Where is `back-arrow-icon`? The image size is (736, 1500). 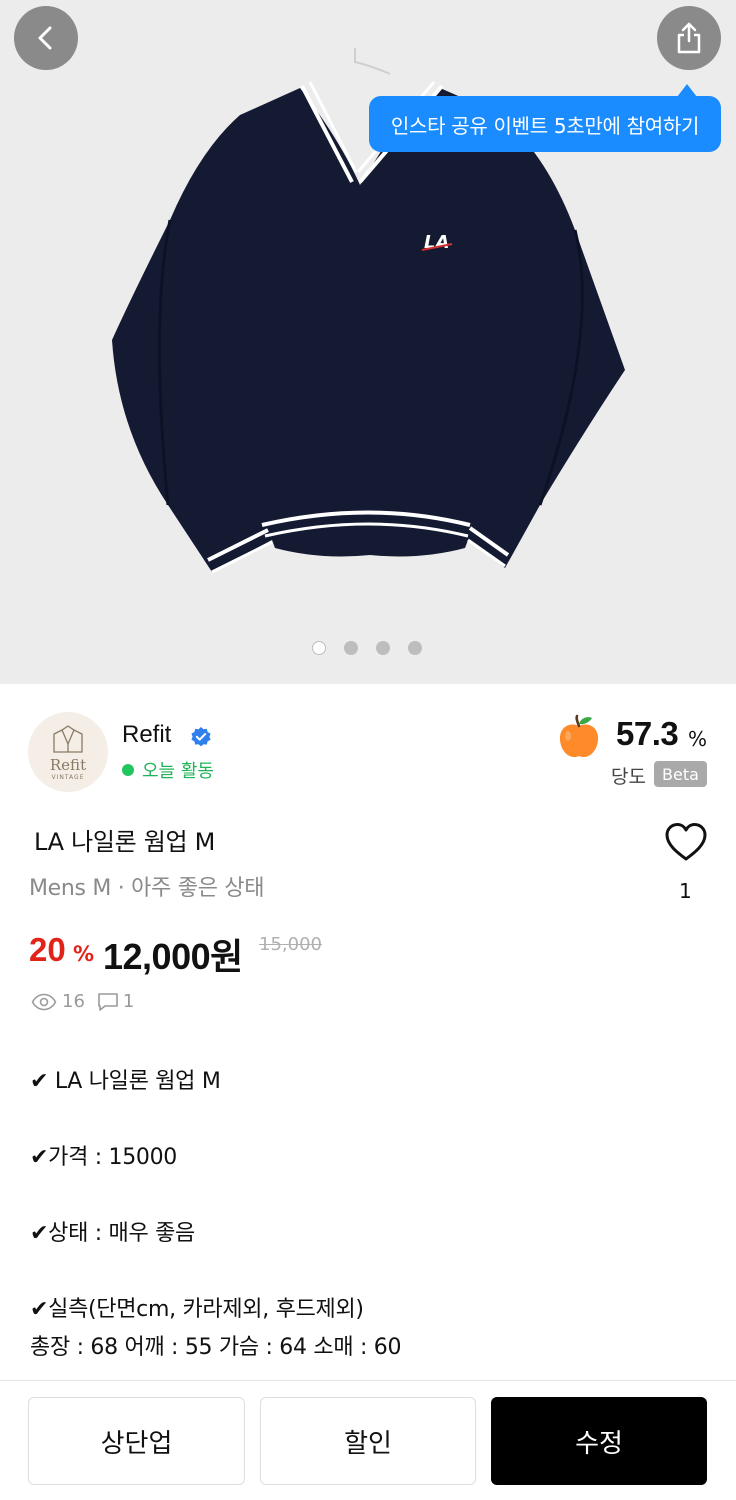
back-arrow-icon is located at coordinates (45, 38).